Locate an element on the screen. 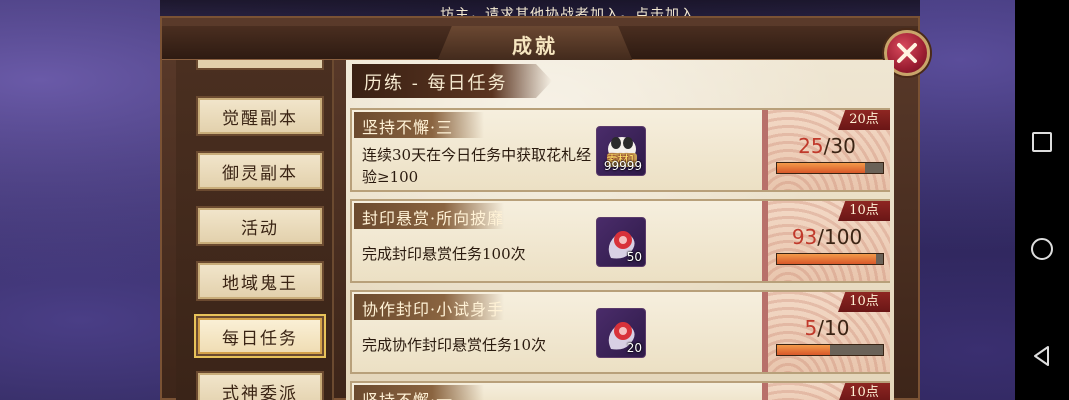 This screenshot has width=1069, height=400. section-title: 历练 - 每日任务 is located at coordinates (436, 83).